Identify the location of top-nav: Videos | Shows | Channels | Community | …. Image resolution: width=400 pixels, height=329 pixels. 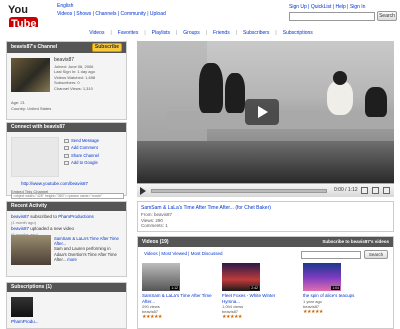
(111, 14).